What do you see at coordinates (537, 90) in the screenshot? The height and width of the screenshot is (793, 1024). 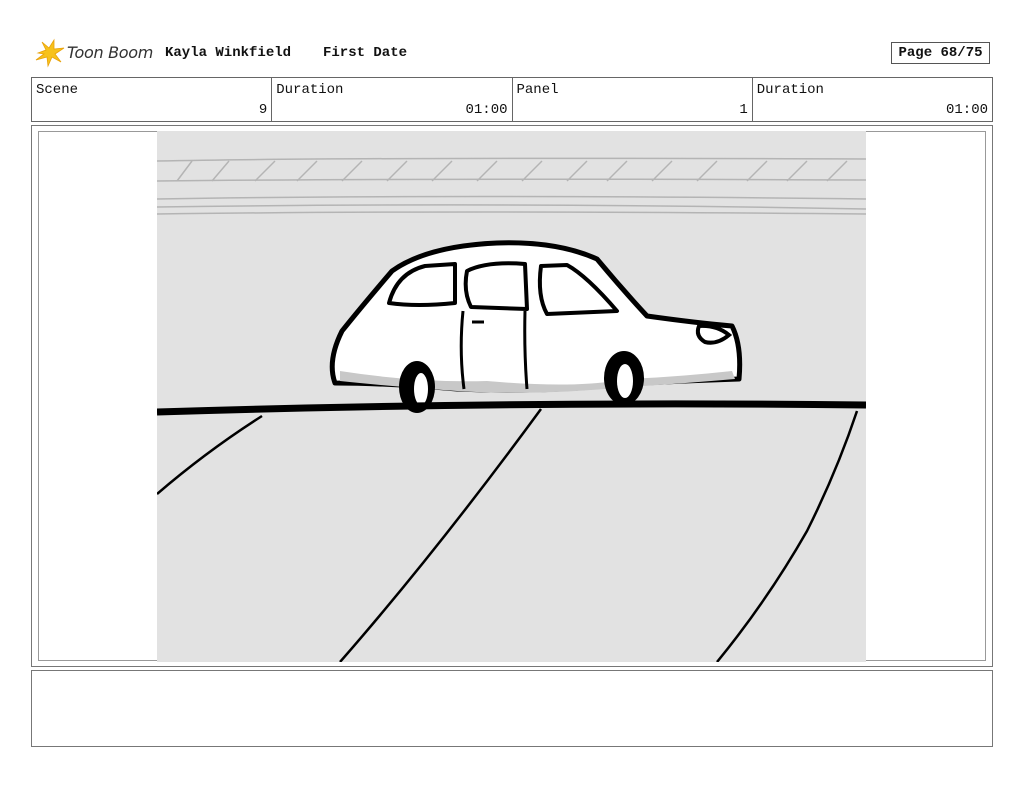 I see `panel-label: Panel` at bounding box center [537, 90].